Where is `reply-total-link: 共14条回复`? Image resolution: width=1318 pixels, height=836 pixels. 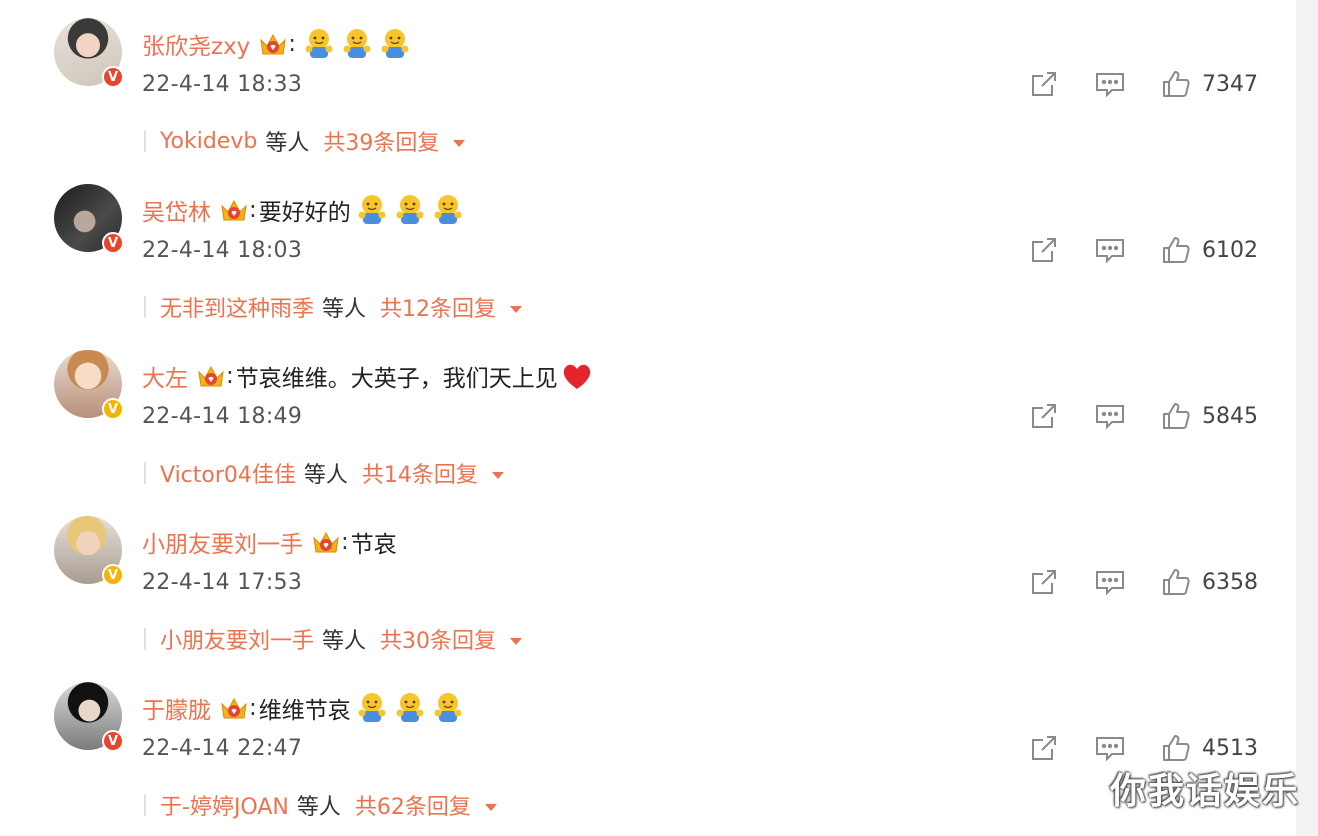 reply-total-link: 共14条回复 is located at coordinates (420, 473).